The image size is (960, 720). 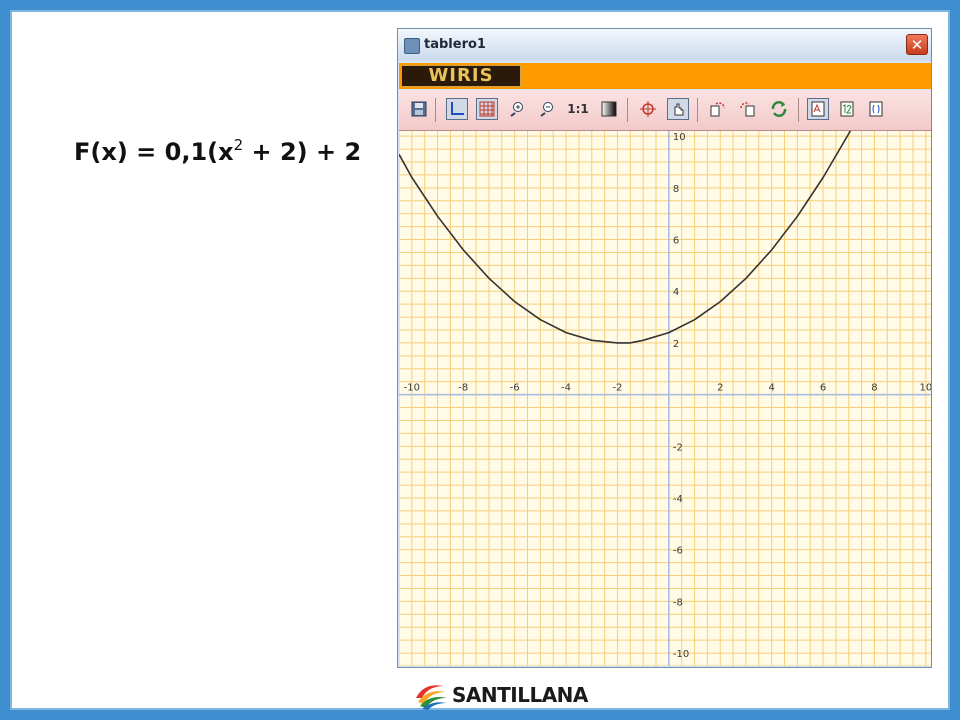 I want to click on save-icon, so click(x=419, y=109).